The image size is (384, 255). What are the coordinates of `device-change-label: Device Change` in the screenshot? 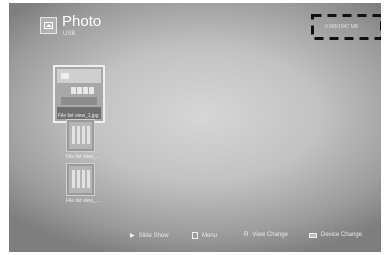 It's located at (342, 235).